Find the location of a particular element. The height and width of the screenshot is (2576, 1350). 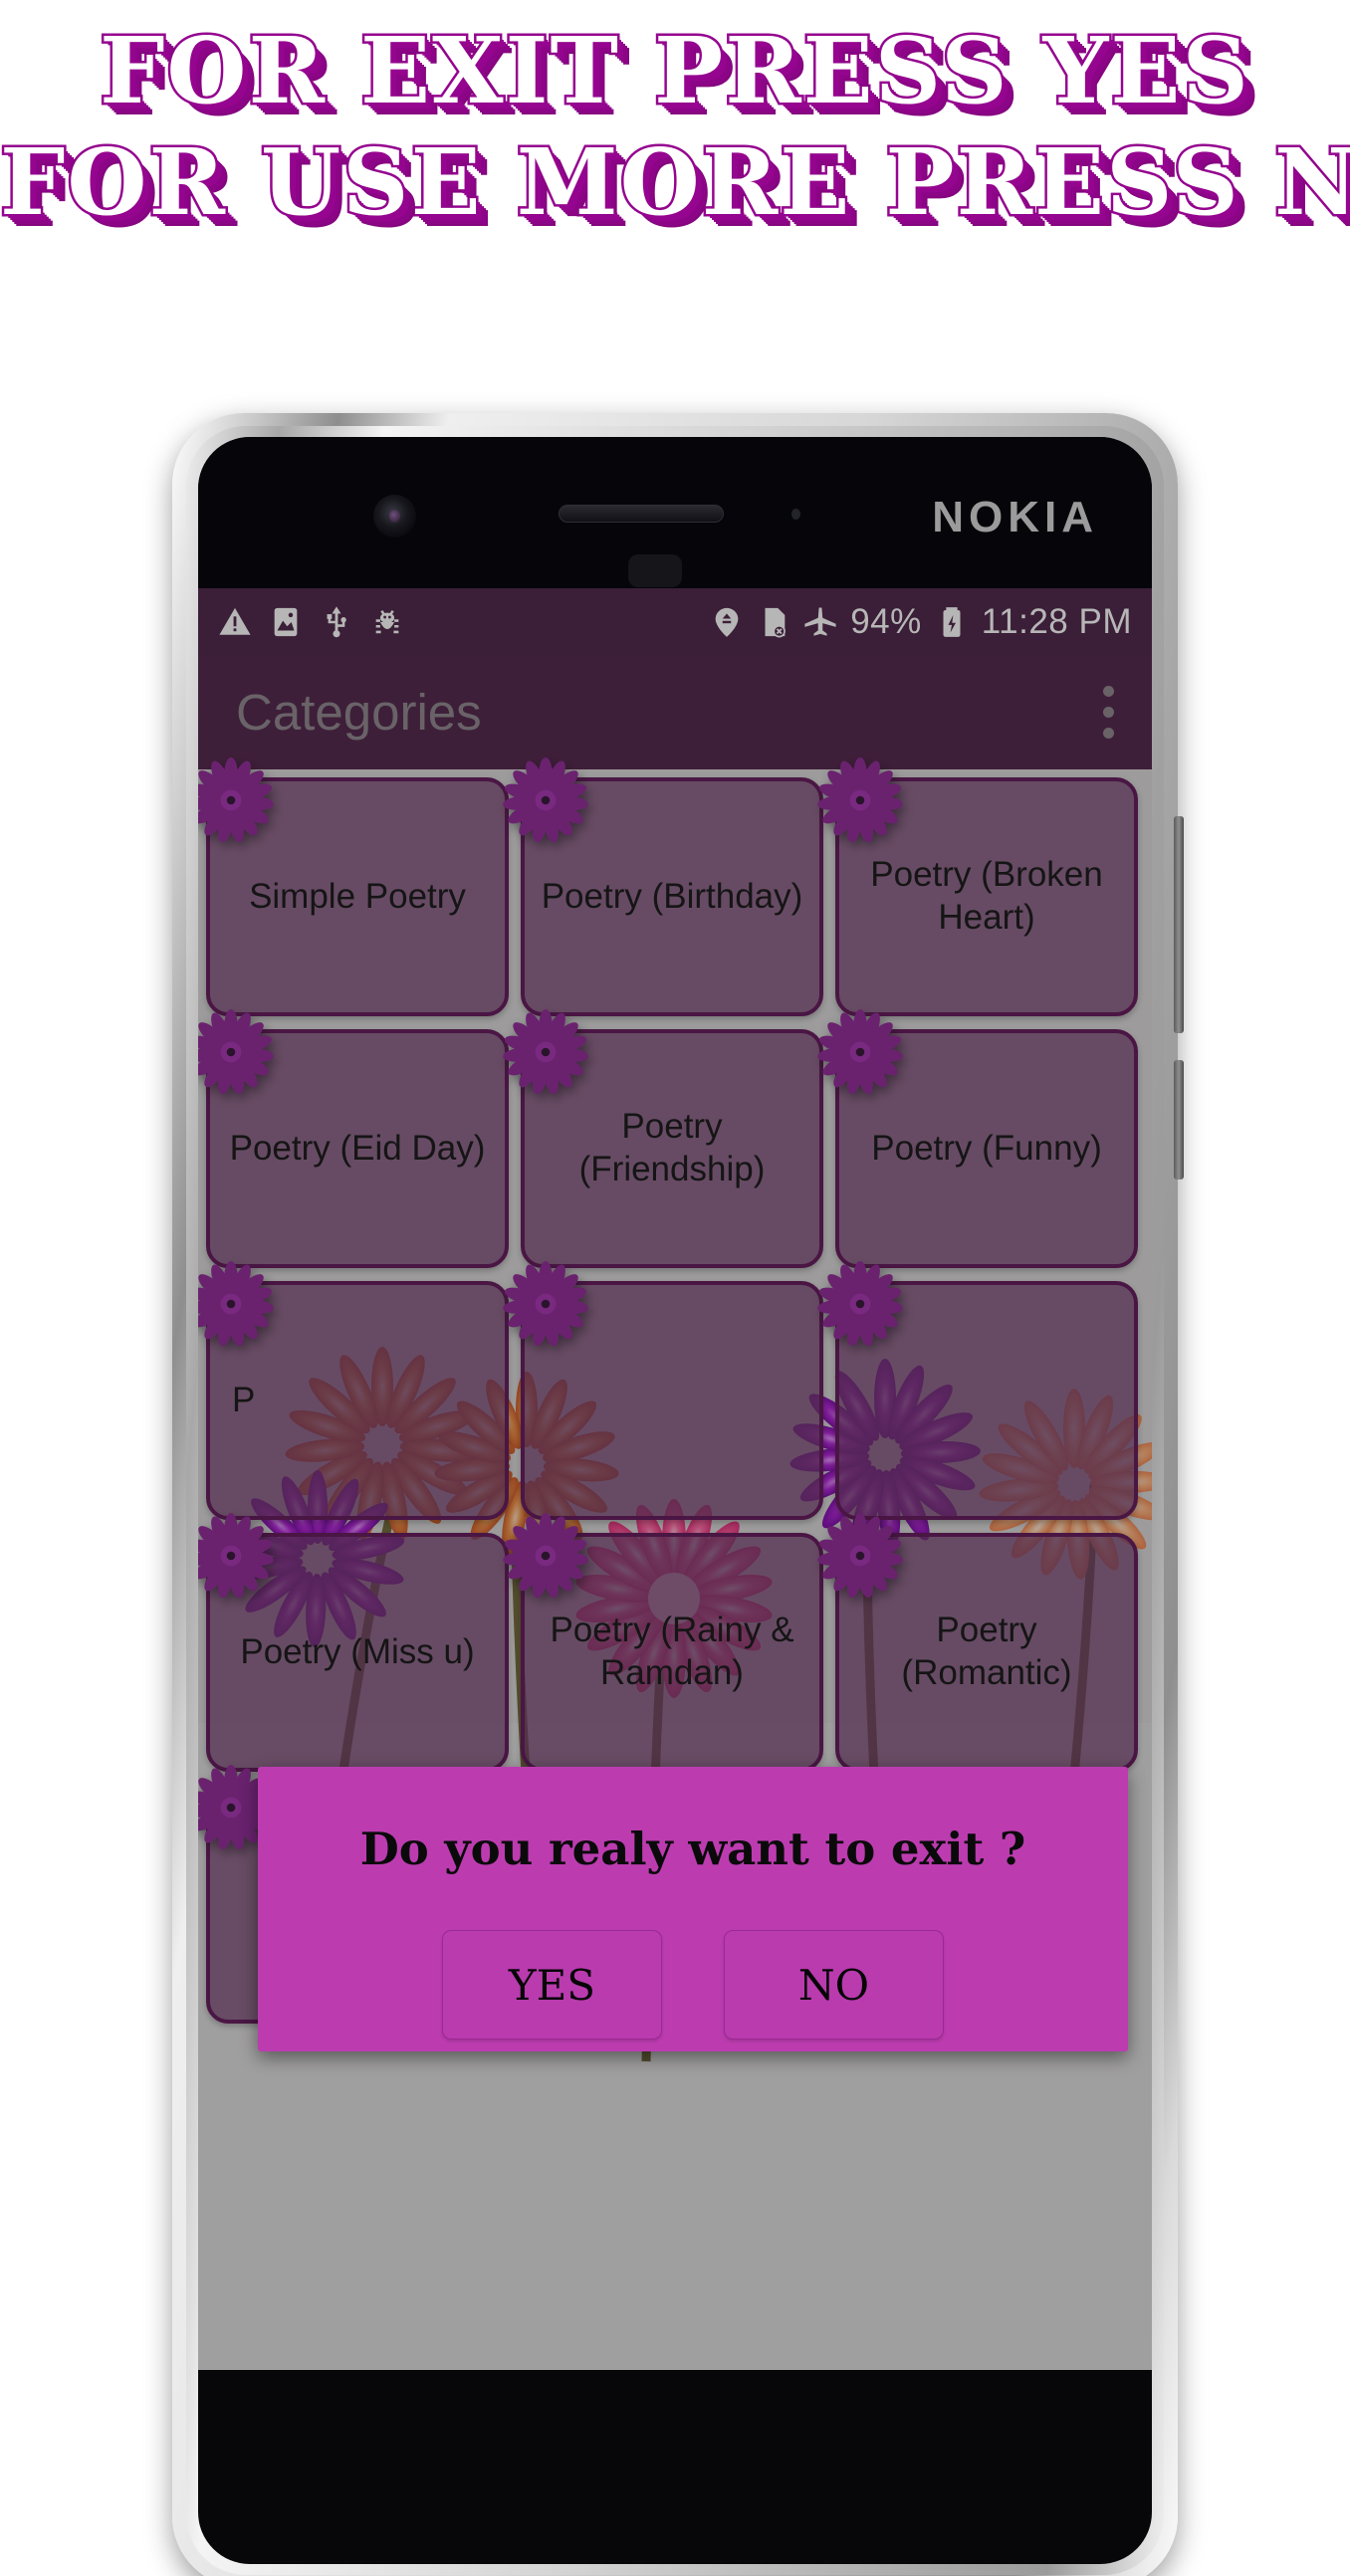

power-button is located at coordinates (1179, 1120).